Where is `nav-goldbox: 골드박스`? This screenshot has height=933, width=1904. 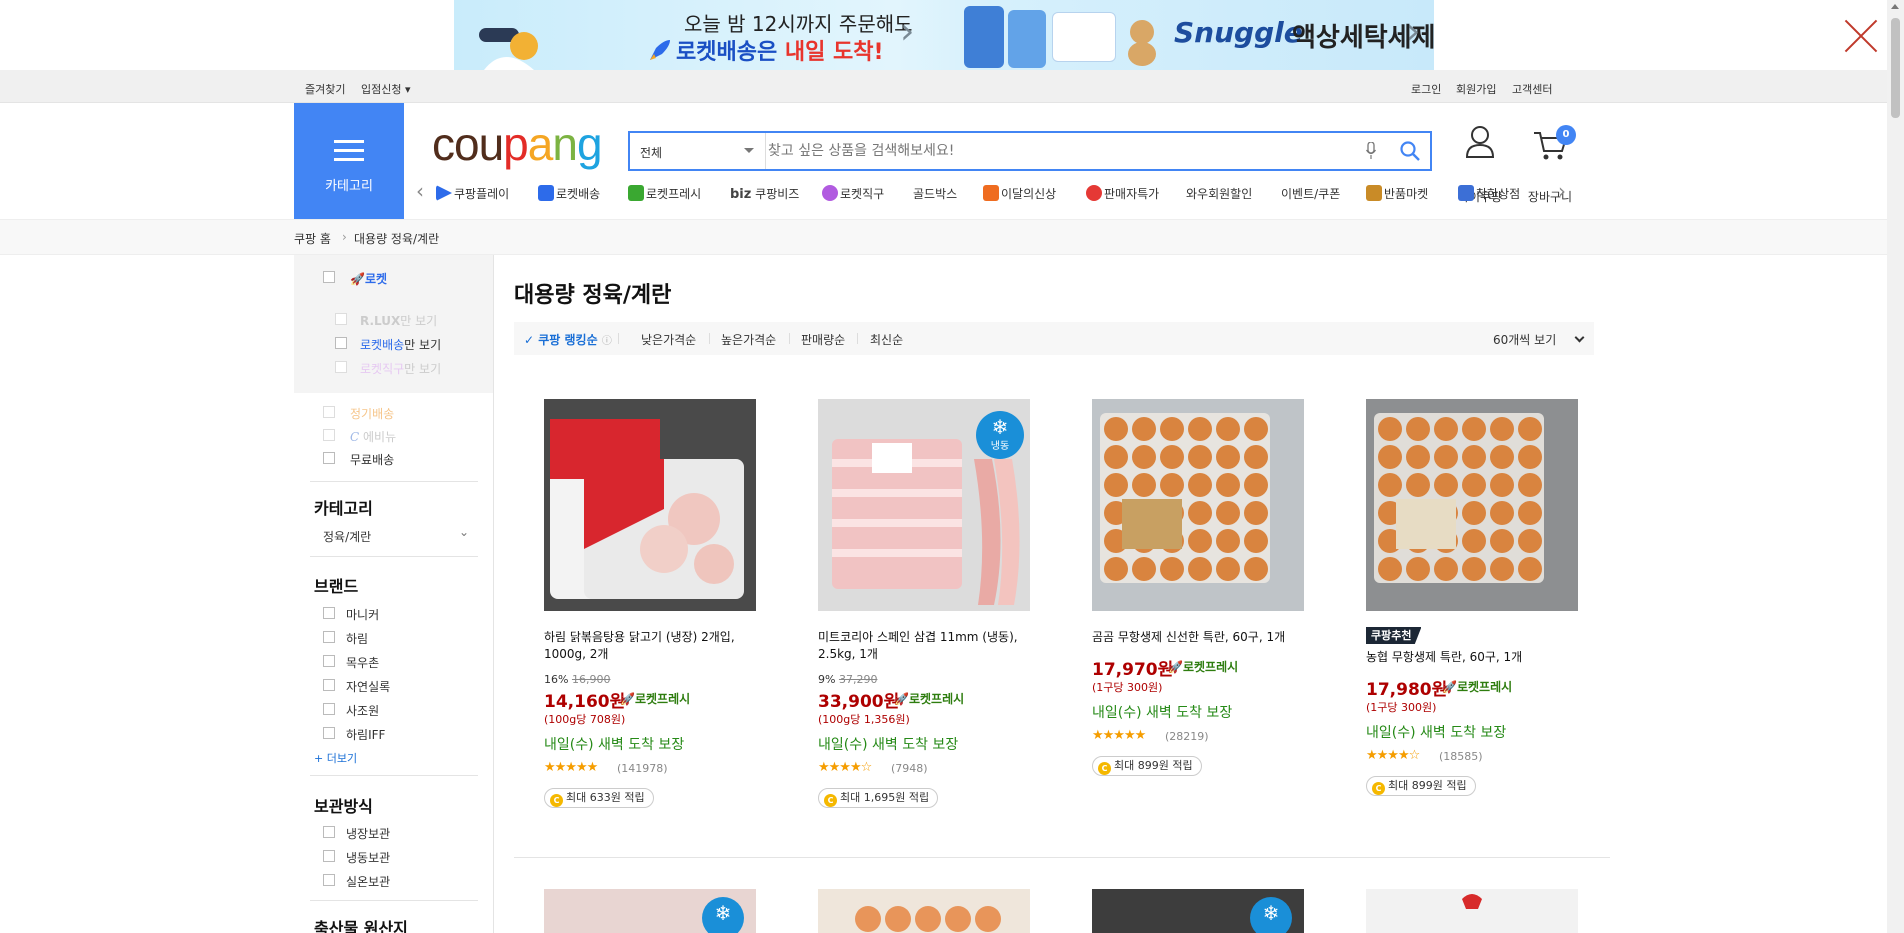
nav-goldbox: 골드박스 is located at coordinates (935, 193).